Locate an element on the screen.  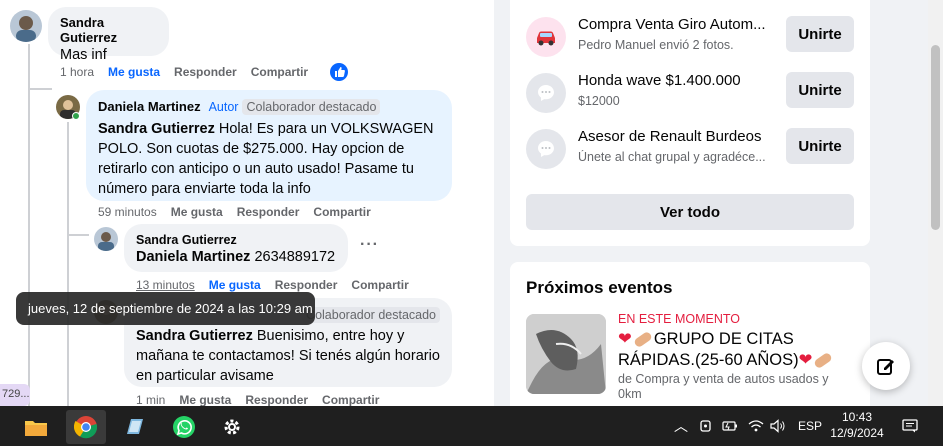
comment-text: Mas inf is located at coordinates (83, 55).